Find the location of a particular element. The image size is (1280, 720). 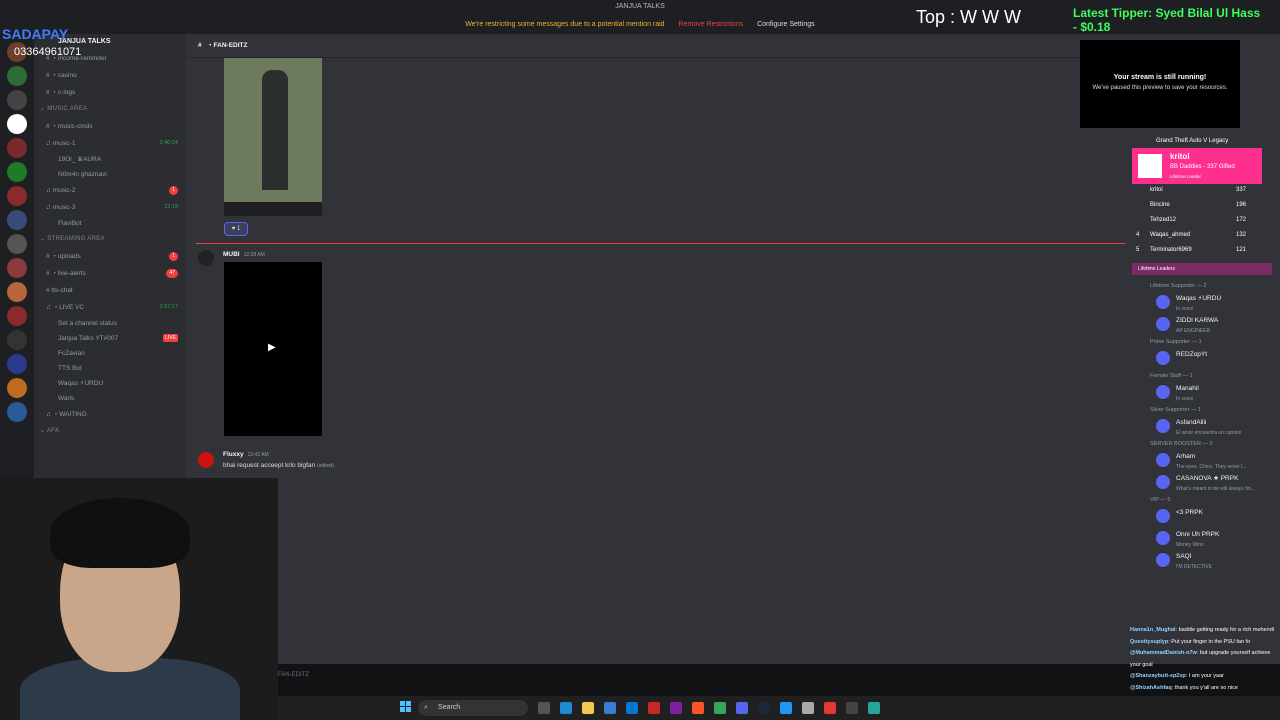

voice-user: TTS Bot is located at coordinates (110, 368).